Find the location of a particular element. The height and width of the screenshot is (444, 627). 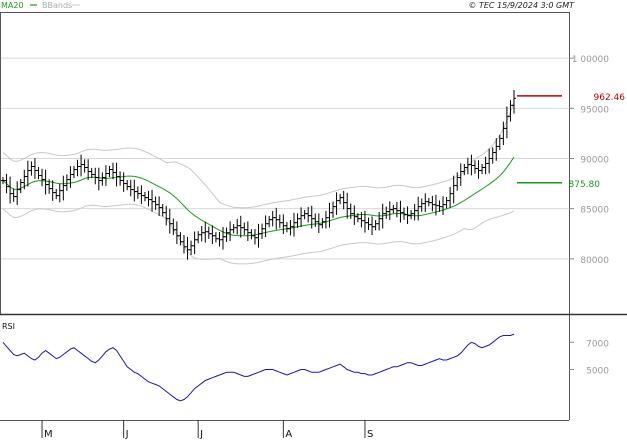

legend-ma20-label: MA20 is located at coordinates (12, 5).